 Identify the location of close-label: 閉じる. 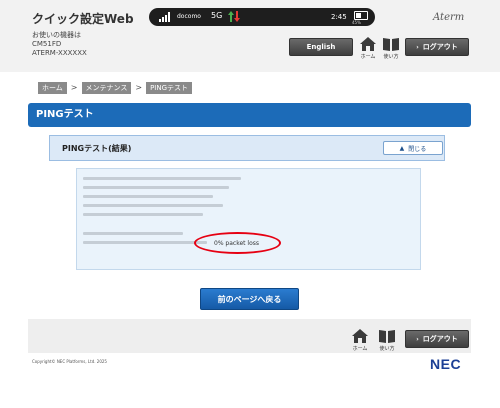
(417, 149).